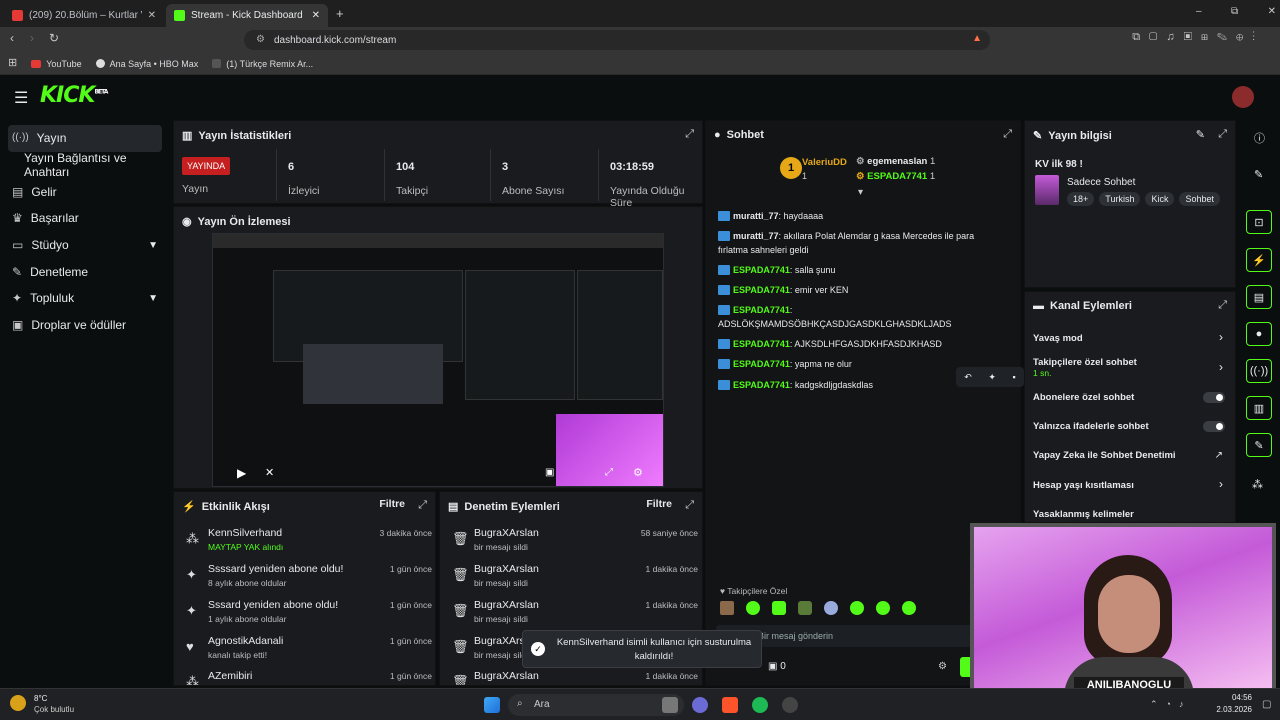 The image size is (1280, 720). I want to click on back-icon: ‹, so click(12, 38).